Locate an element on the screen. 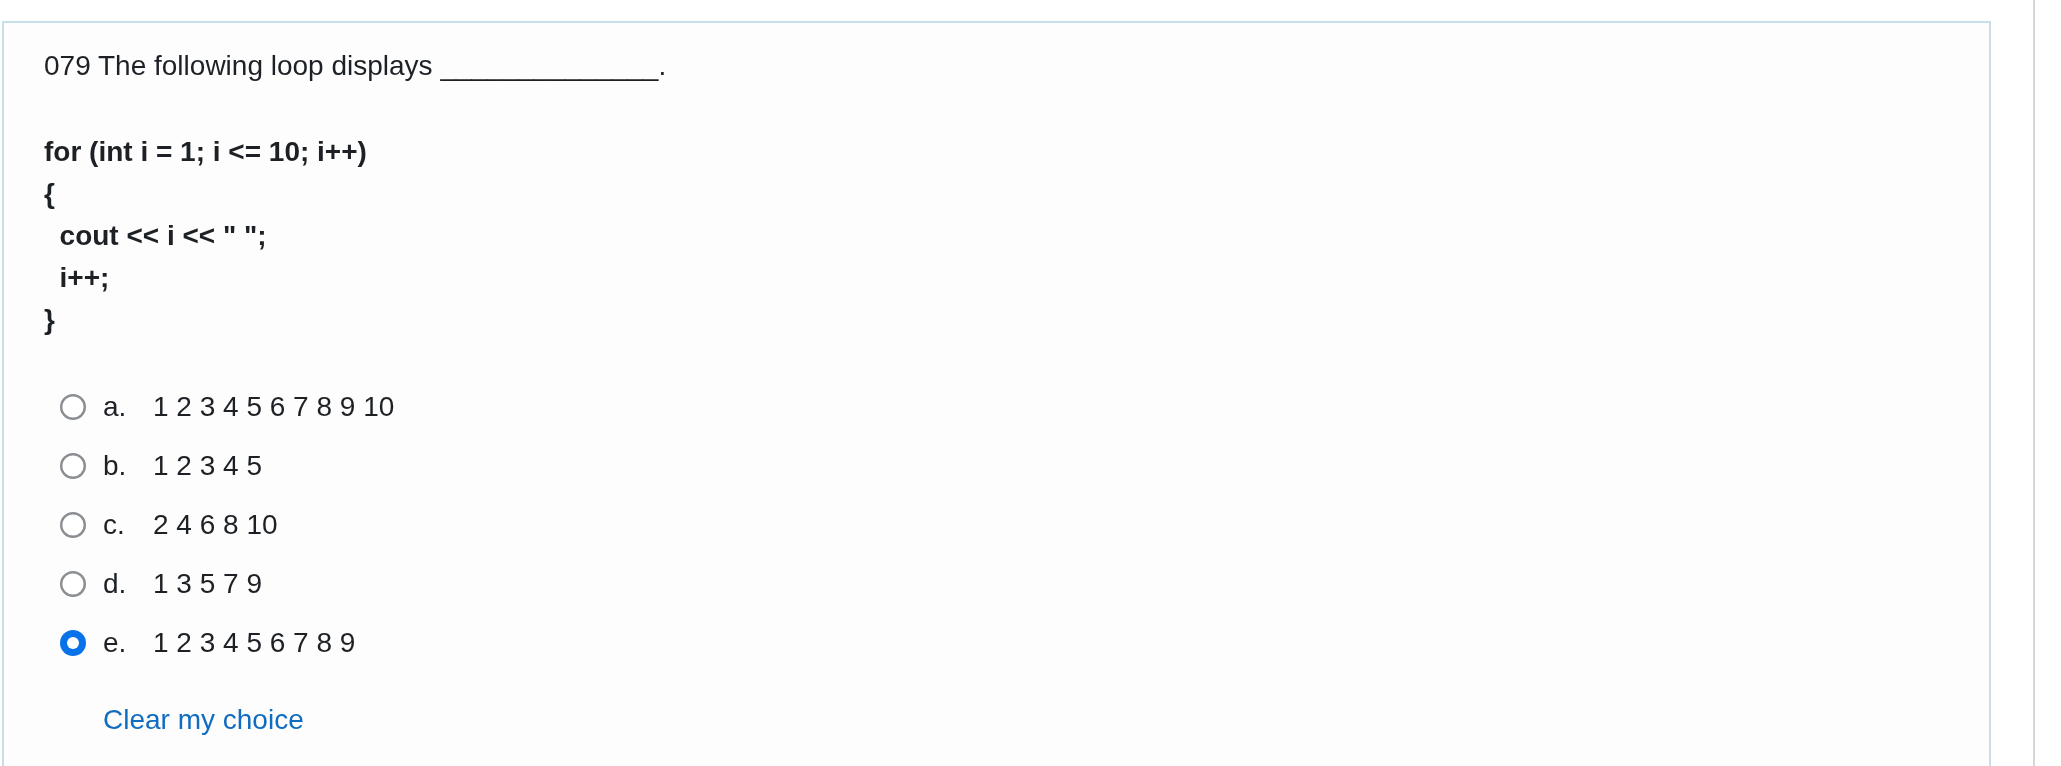  option-letter: c. is located at coordinates (114, 524).